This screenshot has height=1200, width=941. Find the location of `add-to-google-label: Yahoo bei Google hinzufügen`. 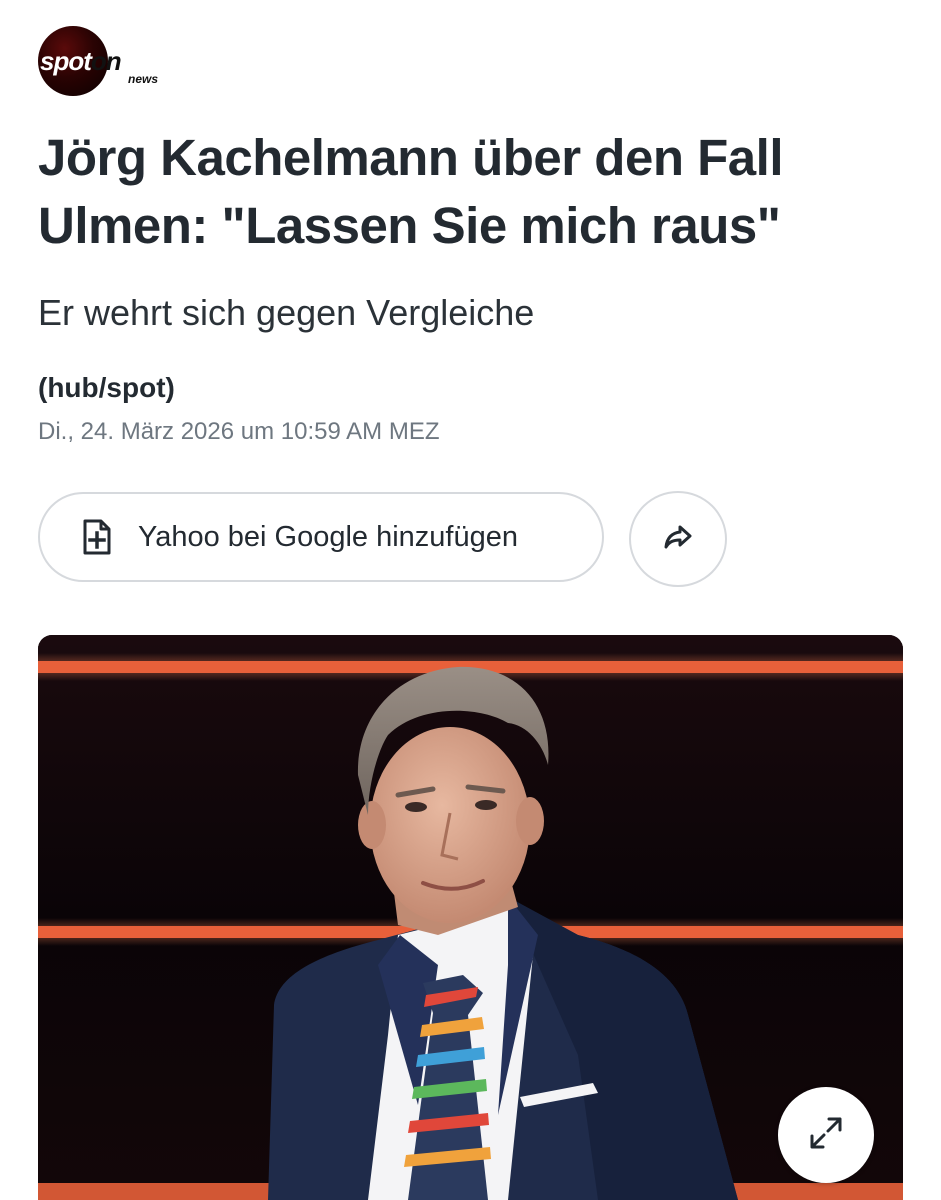

add-to-google-label: Yahoo bei Google hinzufügen is located at coordinates (328, 536).